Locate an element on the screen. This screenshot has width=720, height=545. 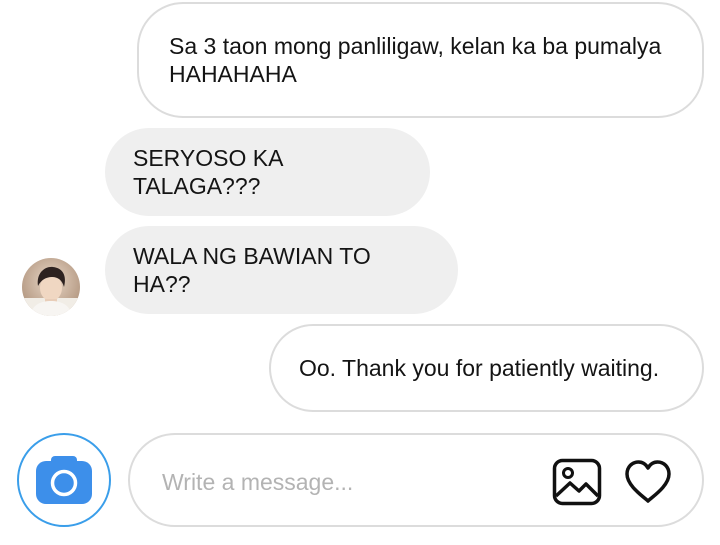
message-input is located at coordinates (352, 482).